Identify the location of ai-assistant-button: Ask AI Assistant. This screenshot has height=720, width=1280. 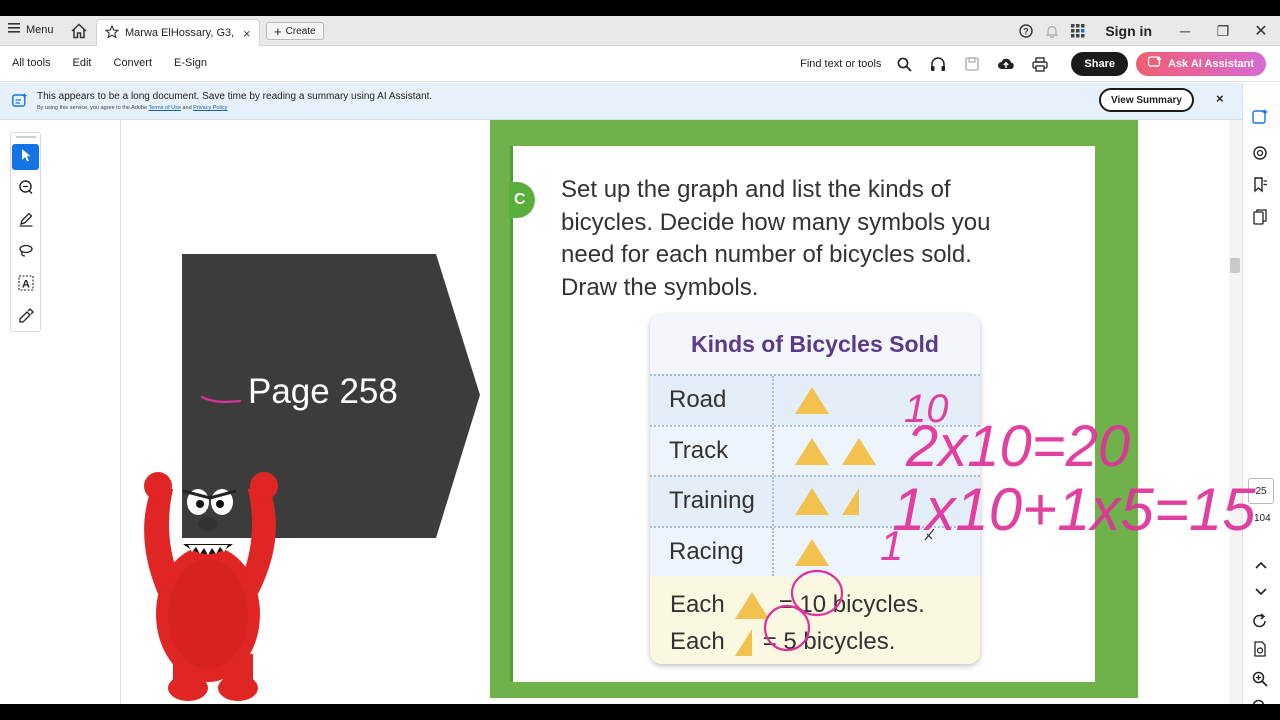
(1201, 64).